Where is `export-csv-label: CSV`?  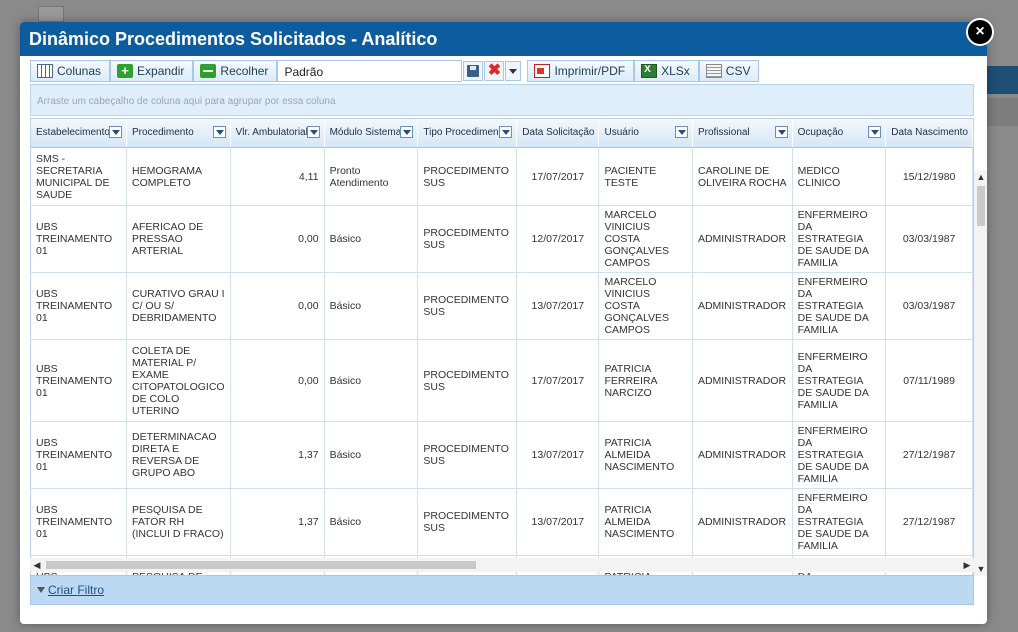
export-csv-label: CSV is located at coordinates (738, 71).